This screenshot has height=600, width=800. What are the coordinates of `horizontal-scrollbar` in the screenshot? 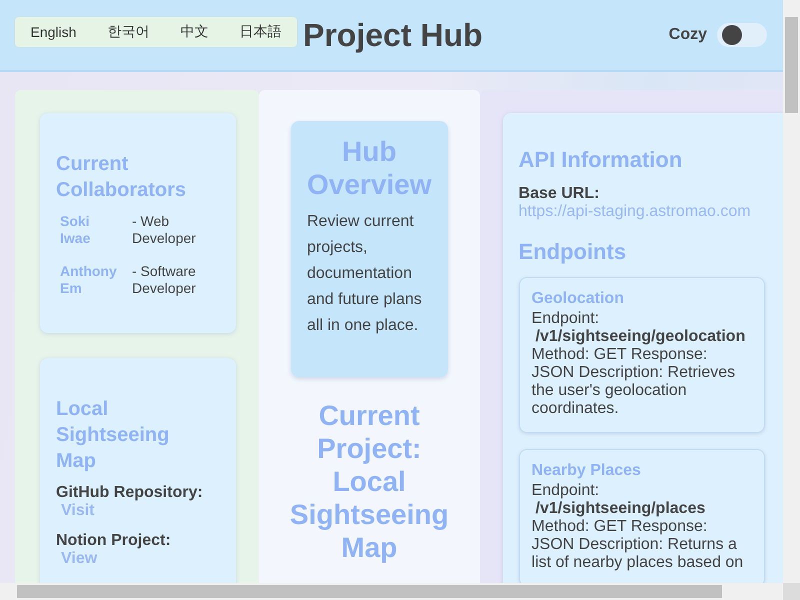 It's located at (391, 591).